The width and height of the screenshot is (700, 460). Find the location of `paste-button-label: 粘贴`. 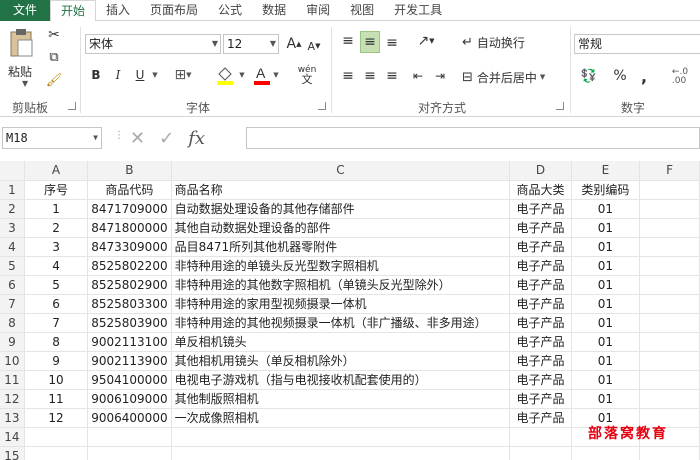

paste-button-label: 粘贴 is located at coordinates (20, 71).